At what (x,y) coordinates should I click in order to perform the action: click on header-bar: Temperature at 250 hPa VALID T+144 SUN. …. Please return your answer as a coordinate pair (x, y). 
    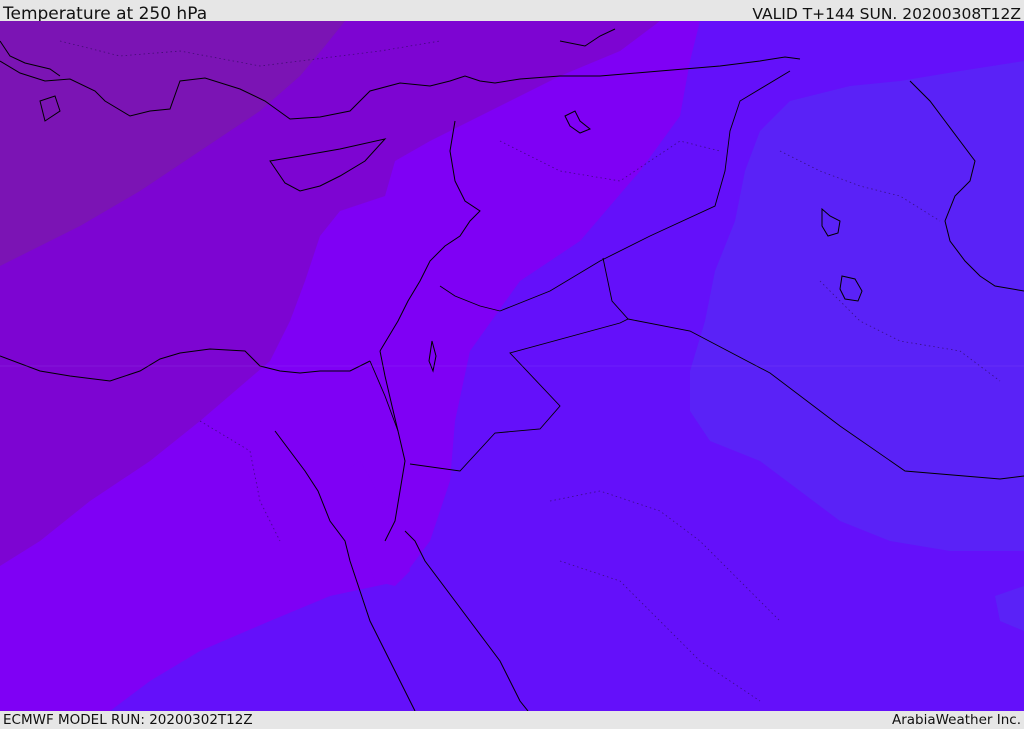
    Looking at the image, I should click on (512, 12).